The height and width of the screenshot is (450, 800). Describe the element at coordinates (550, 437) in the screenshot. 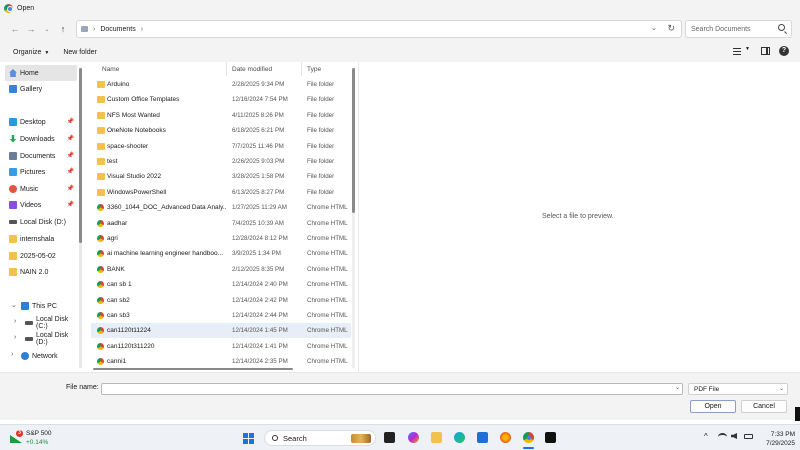

I see `terminal-icon` at that location.